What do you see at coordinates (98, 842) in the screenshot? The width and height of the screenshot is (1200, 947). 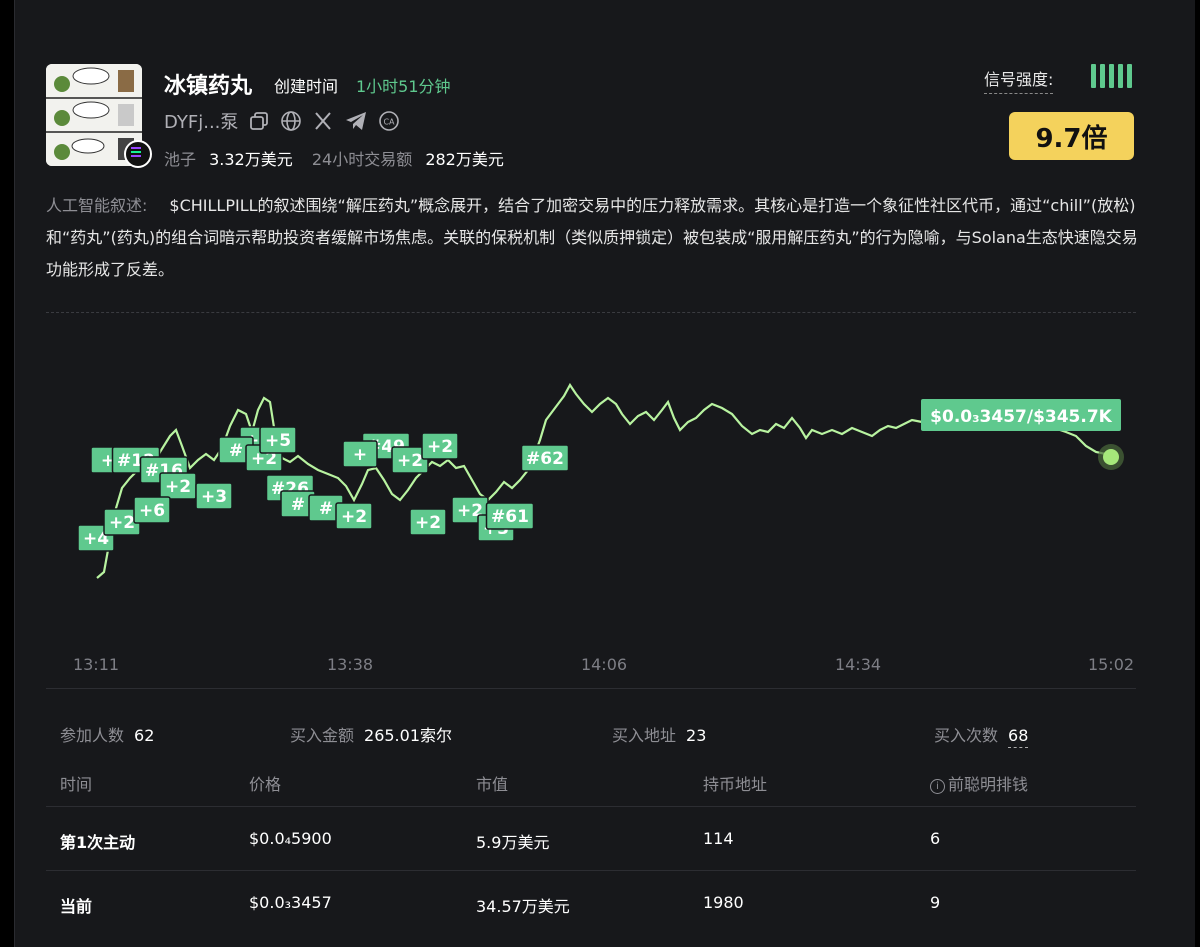 I see `cell-time: 第1次主动` at bounding box center [98, 842].